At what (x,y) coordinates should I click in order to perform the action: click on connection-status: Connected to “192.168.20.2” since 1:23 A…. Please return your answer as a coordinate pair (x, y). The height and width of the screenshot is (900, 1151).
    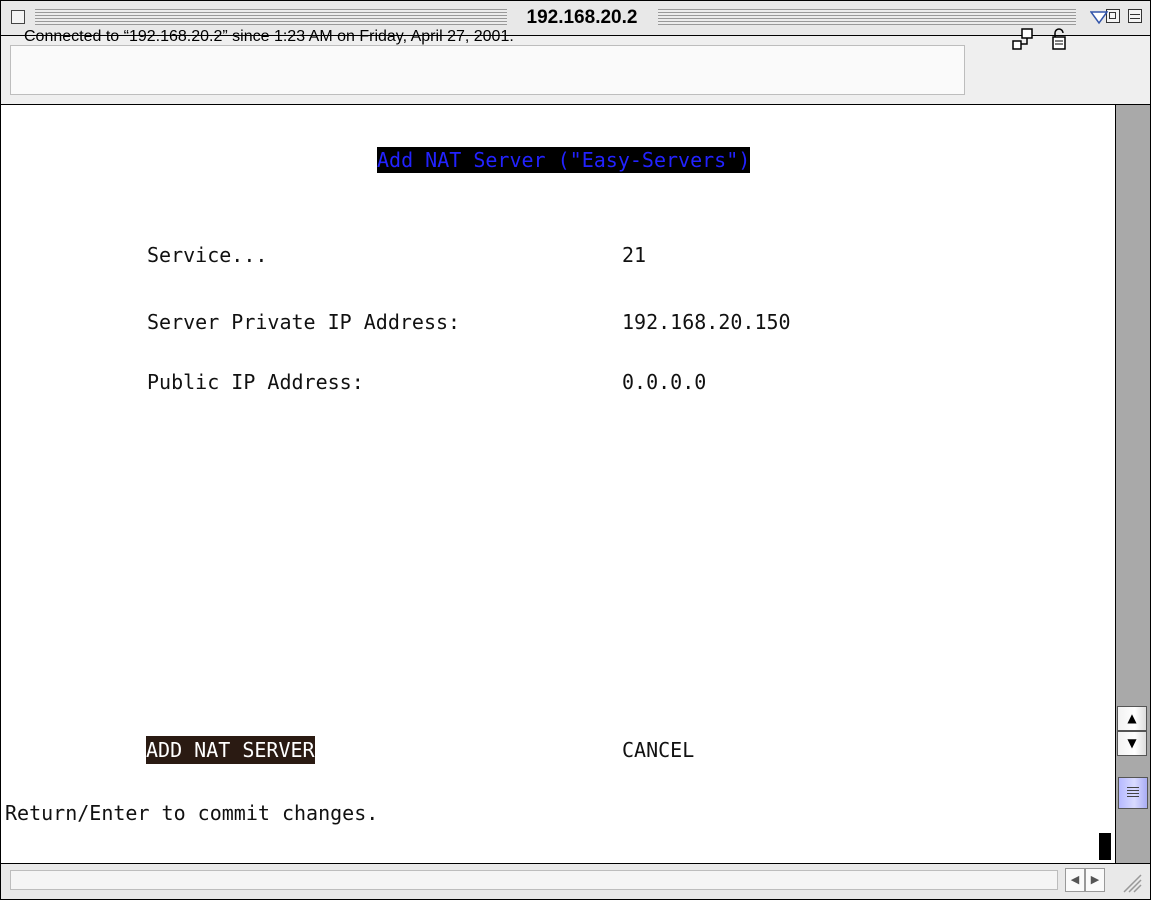
    Looking at the image, I should click on (269, 36).